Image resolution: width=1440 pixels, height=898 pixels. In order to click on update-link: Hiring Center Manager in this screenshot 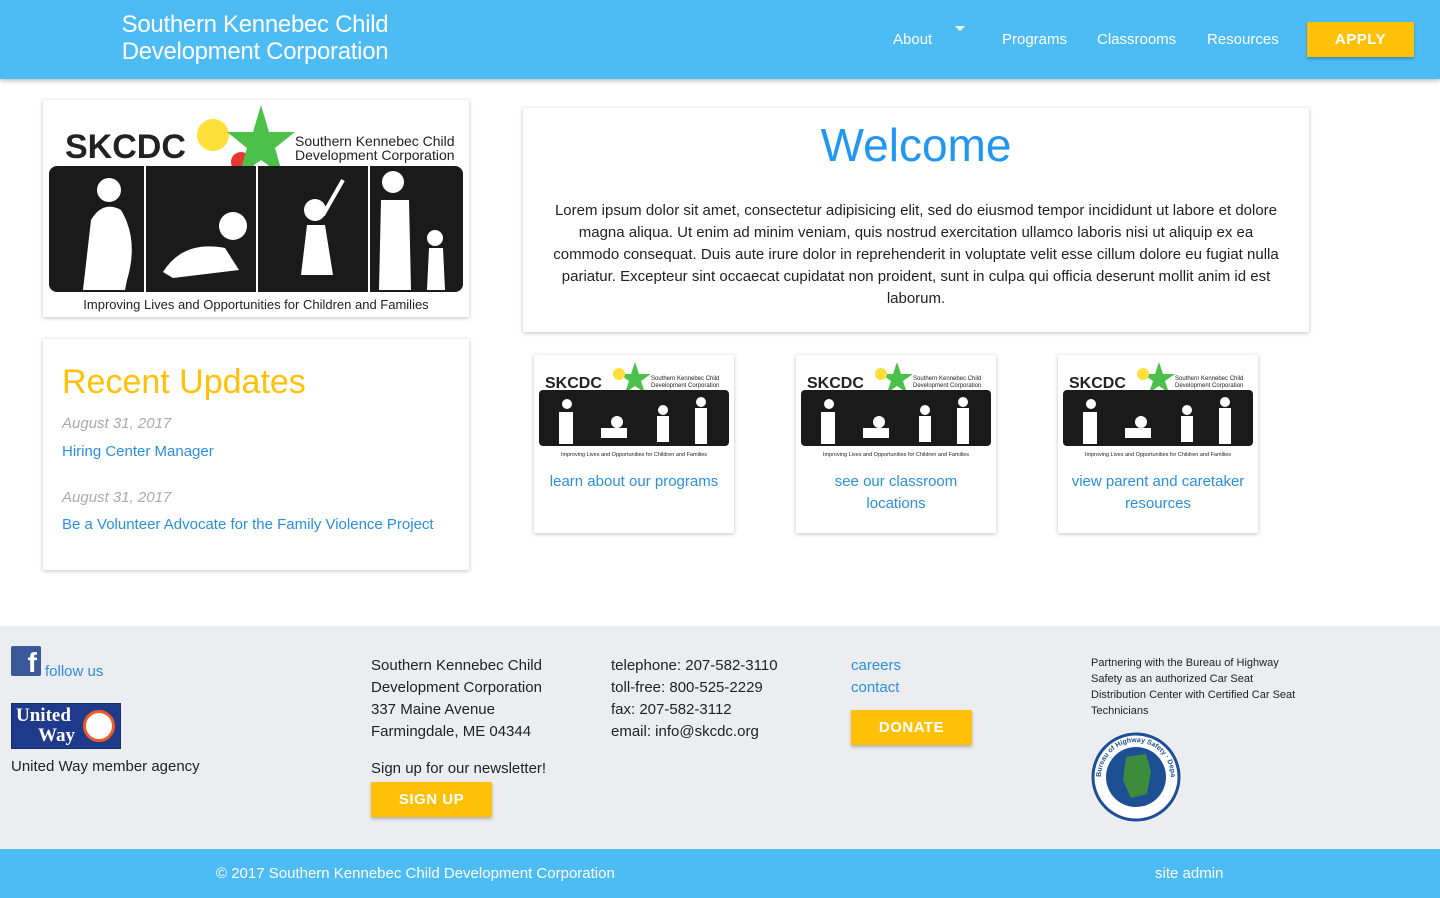, I will do `click(138, 451)`.